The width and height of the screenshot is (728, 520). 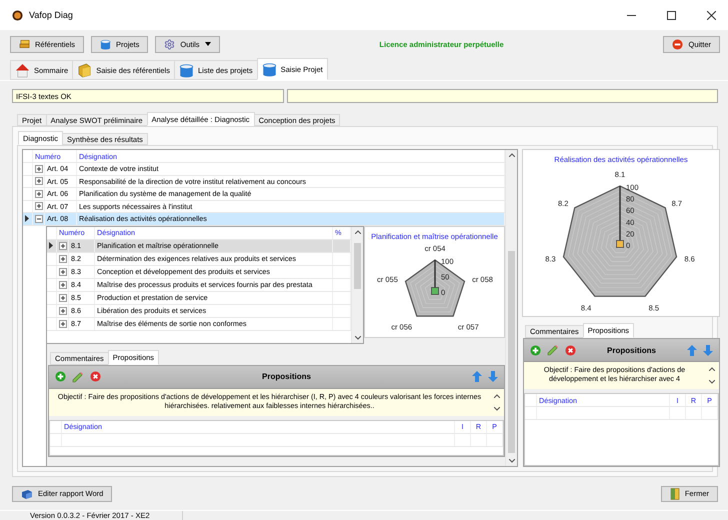 What do you see at coordinates (502, 96) in the screenshot?
I see `input-field` at bounding box center [502, 96].